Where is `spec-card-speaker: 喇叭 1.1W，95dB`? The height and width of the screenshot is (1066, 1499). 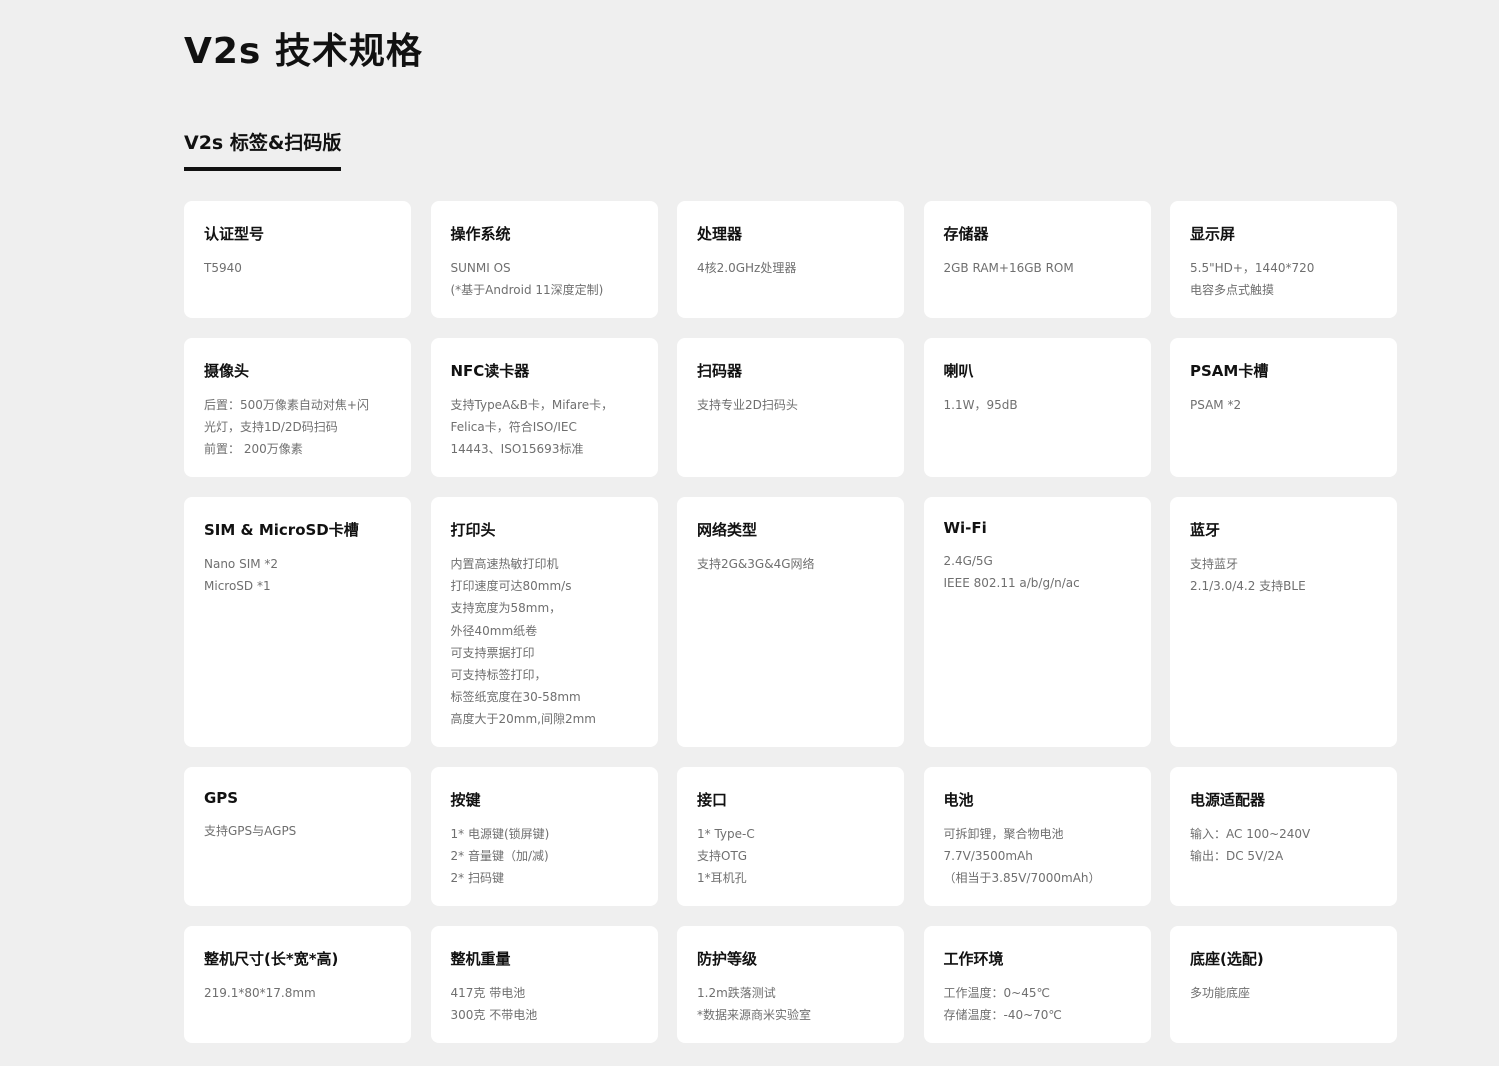
spec-card-speaker: 喇叭 1.1W，95dB is located at coordinates (1037, 407).